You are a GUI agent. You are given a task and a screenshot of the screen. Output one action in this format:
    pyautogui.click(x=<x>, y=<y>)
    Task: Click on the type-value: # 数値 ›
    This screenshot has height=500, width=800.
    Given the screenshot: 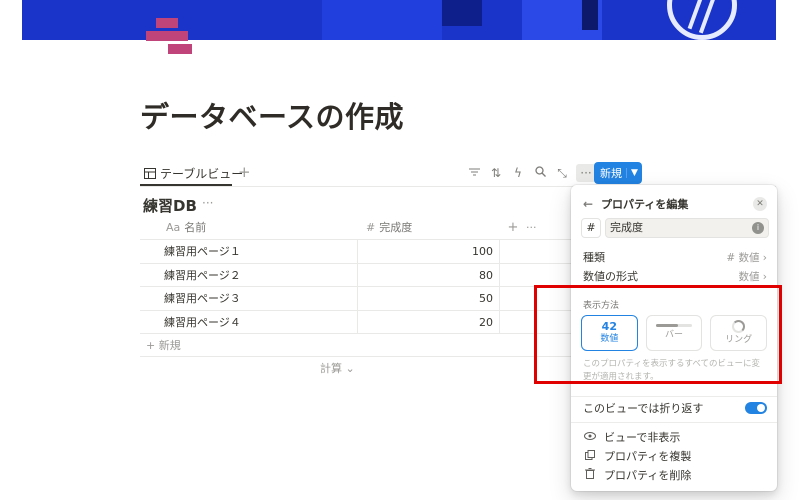 What is the action you would take?
    pyautogui.click(x=746, y=257)
    